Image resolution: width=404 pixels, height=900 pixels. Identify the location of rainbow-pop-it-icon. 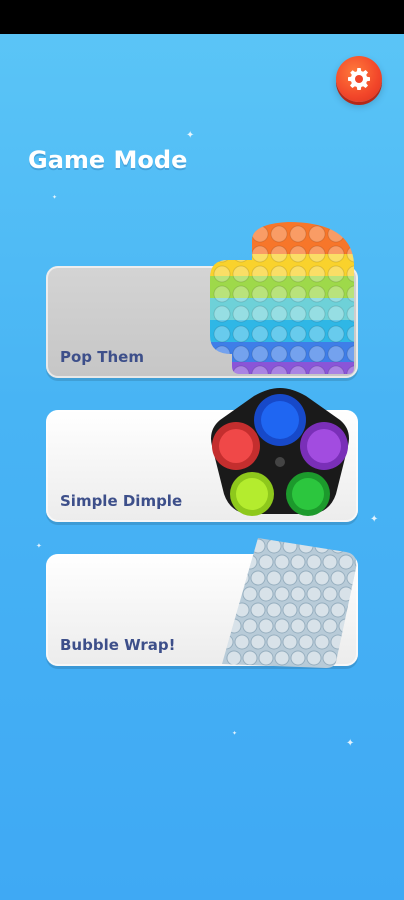
(282, 298).